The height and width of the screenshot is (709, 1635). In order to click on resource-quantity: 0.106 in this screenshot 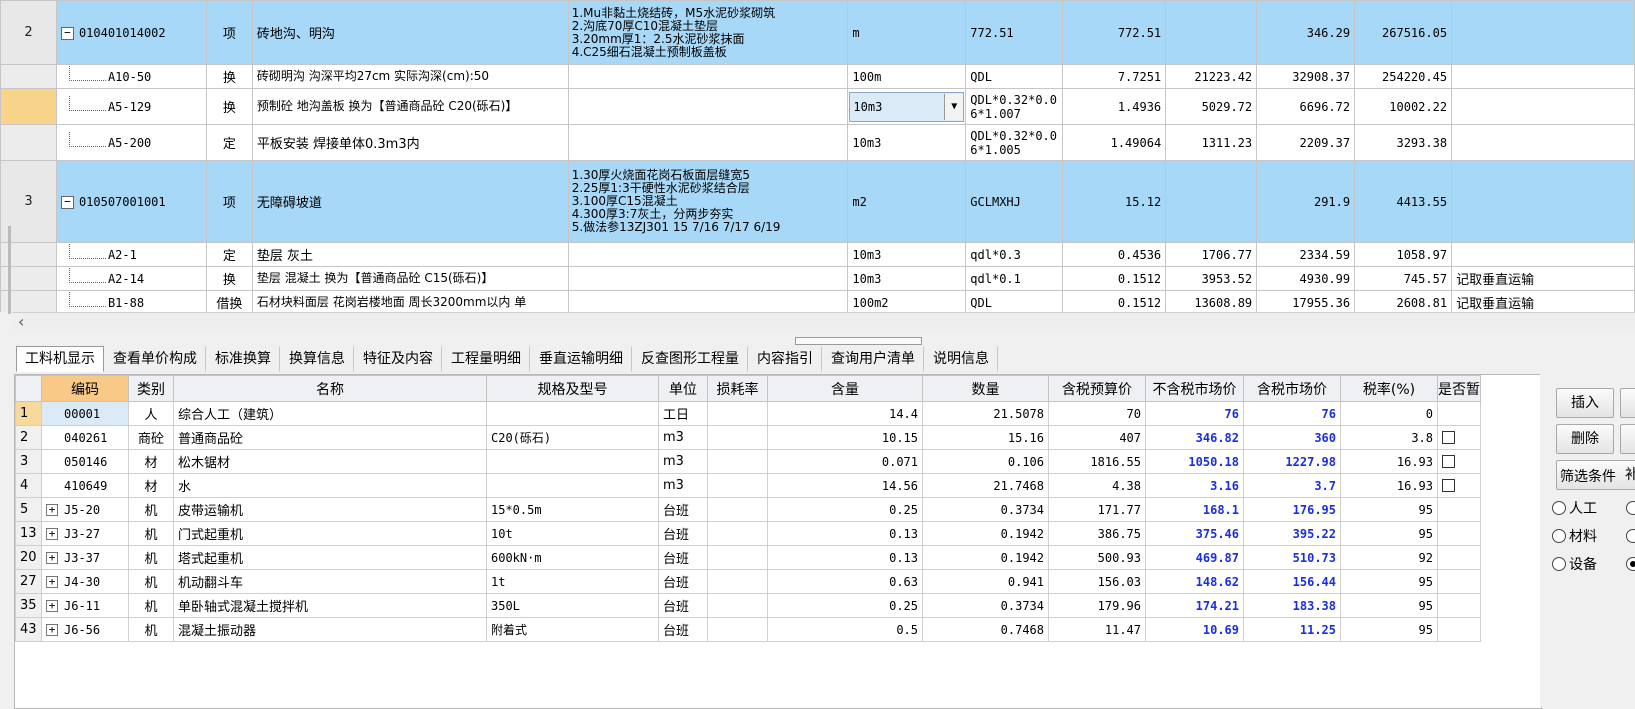, I will do `click(985, 461)`.